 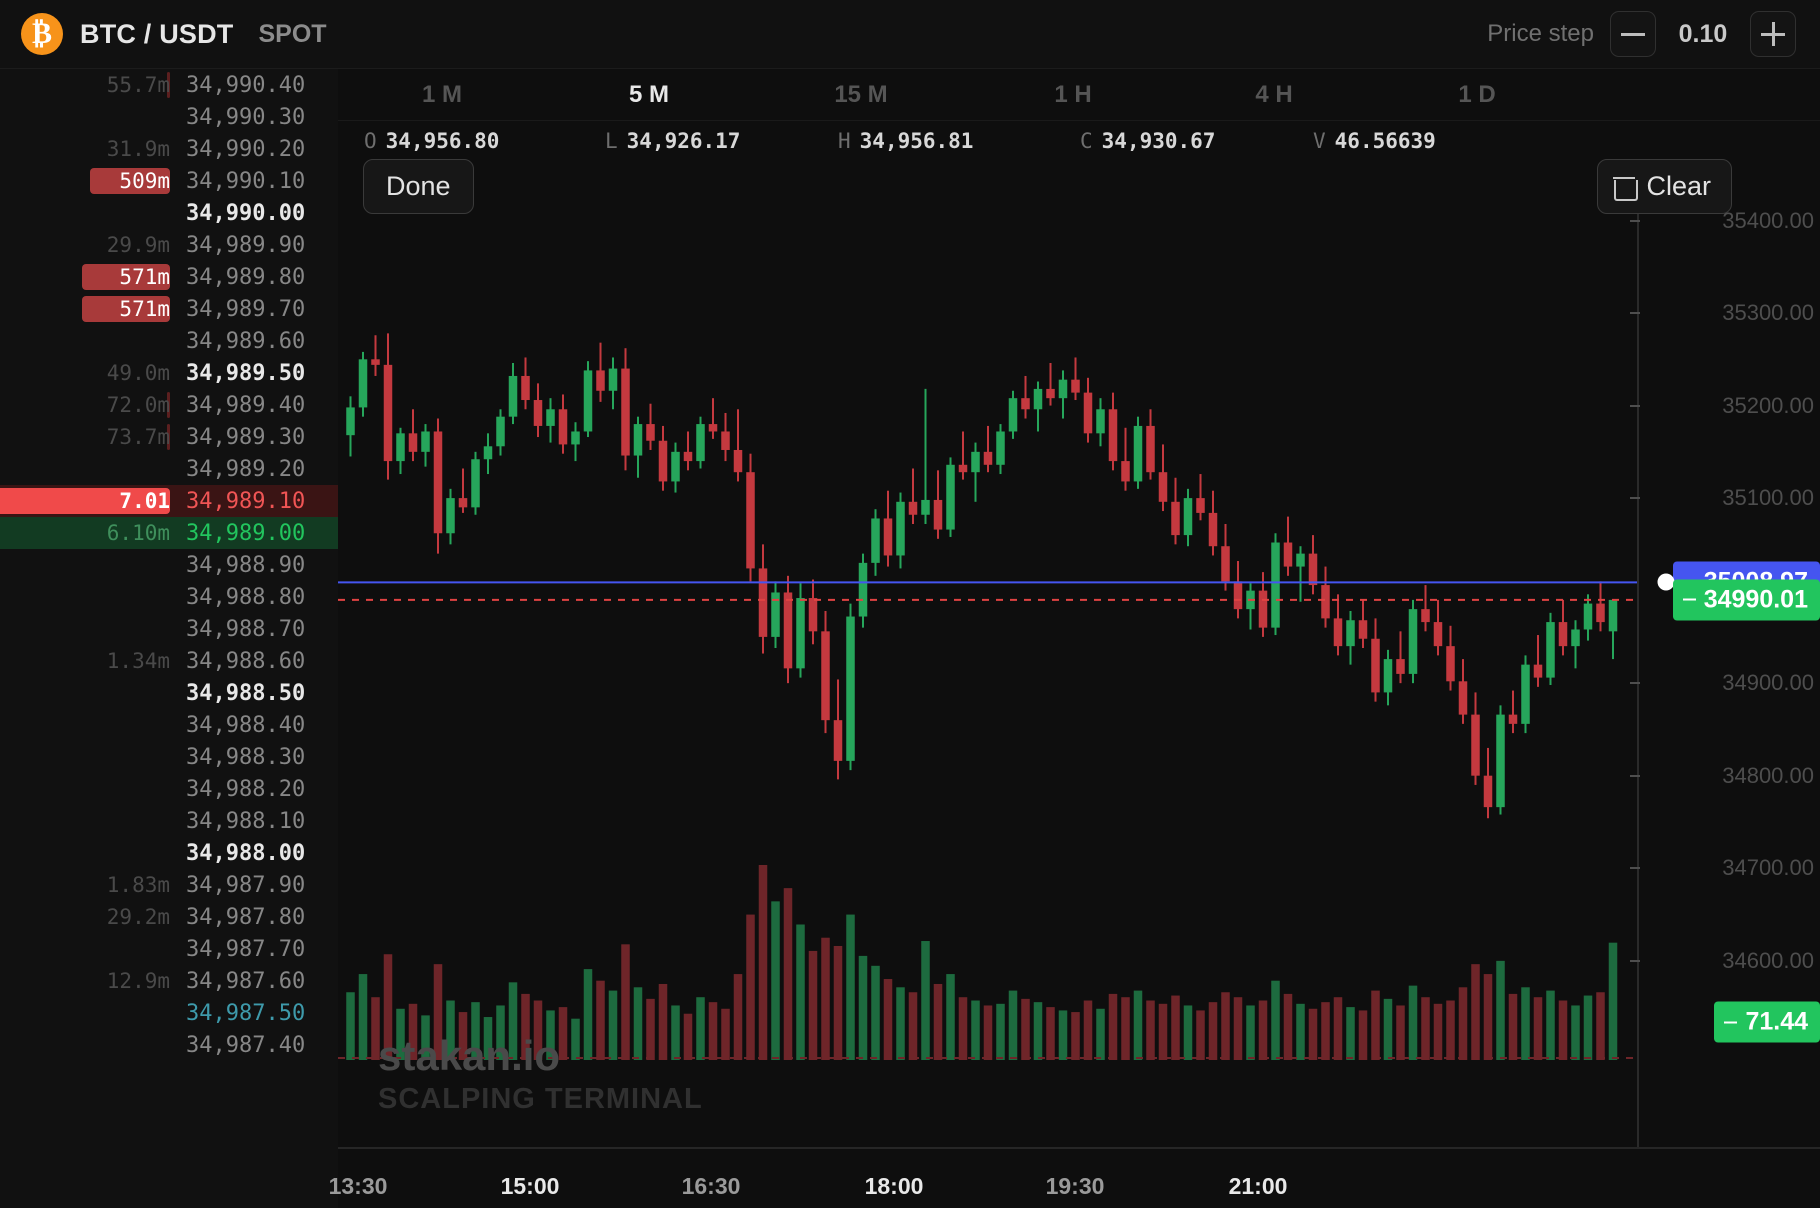 I want to click on trash-icon, so click(x=1626, y=188).